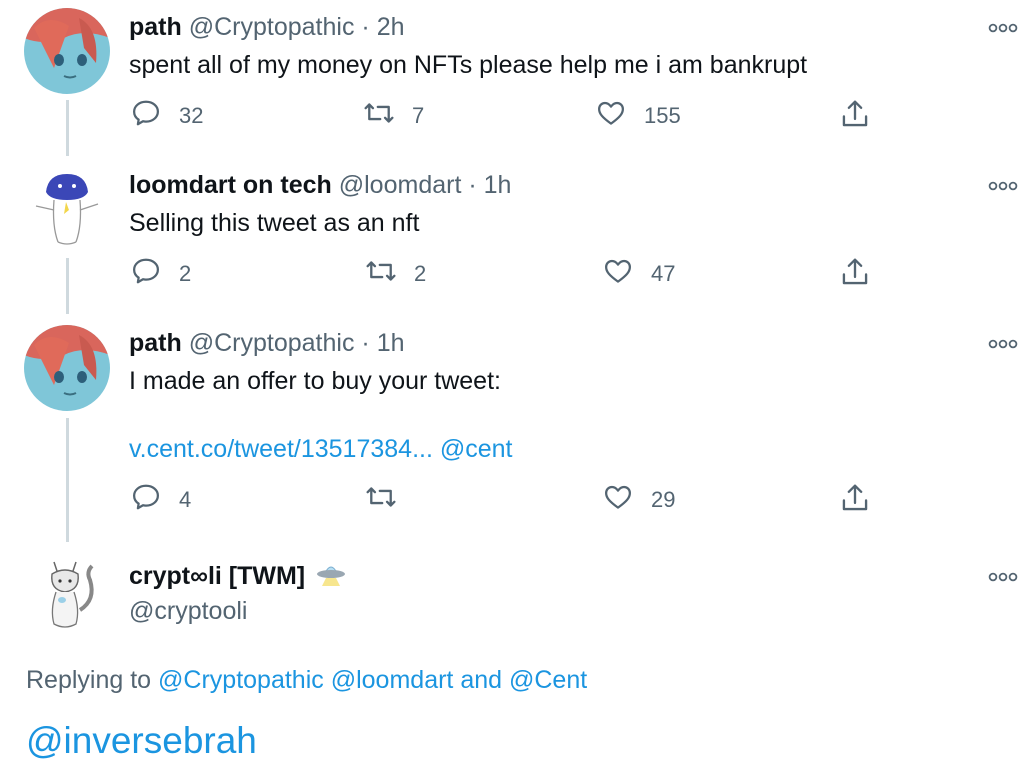 This screenshot has height=778, width=1028. Describe the element at coordinates (420, 273) in the screenshot. I see `retweet-count: 2` at that location.